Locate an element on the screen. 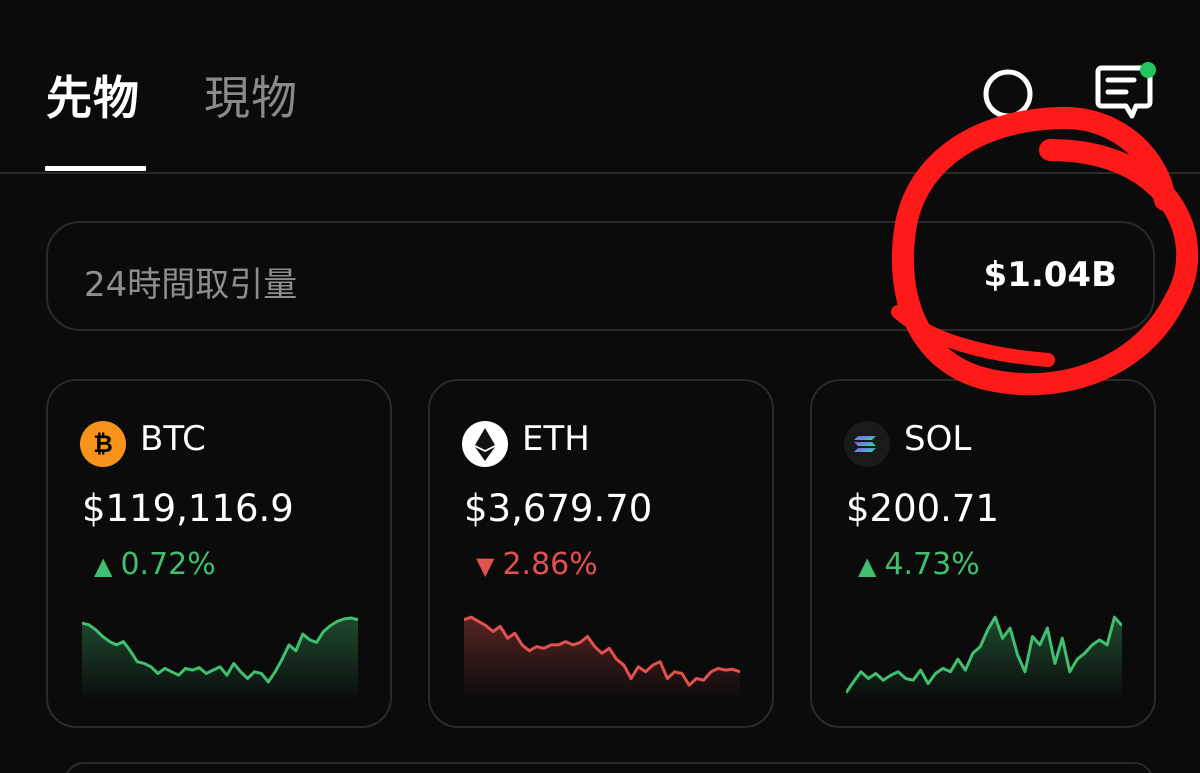 The width and height of the screenshot is (1200, 773). coin-symbol: ETH is located at coordinates (556, 439).